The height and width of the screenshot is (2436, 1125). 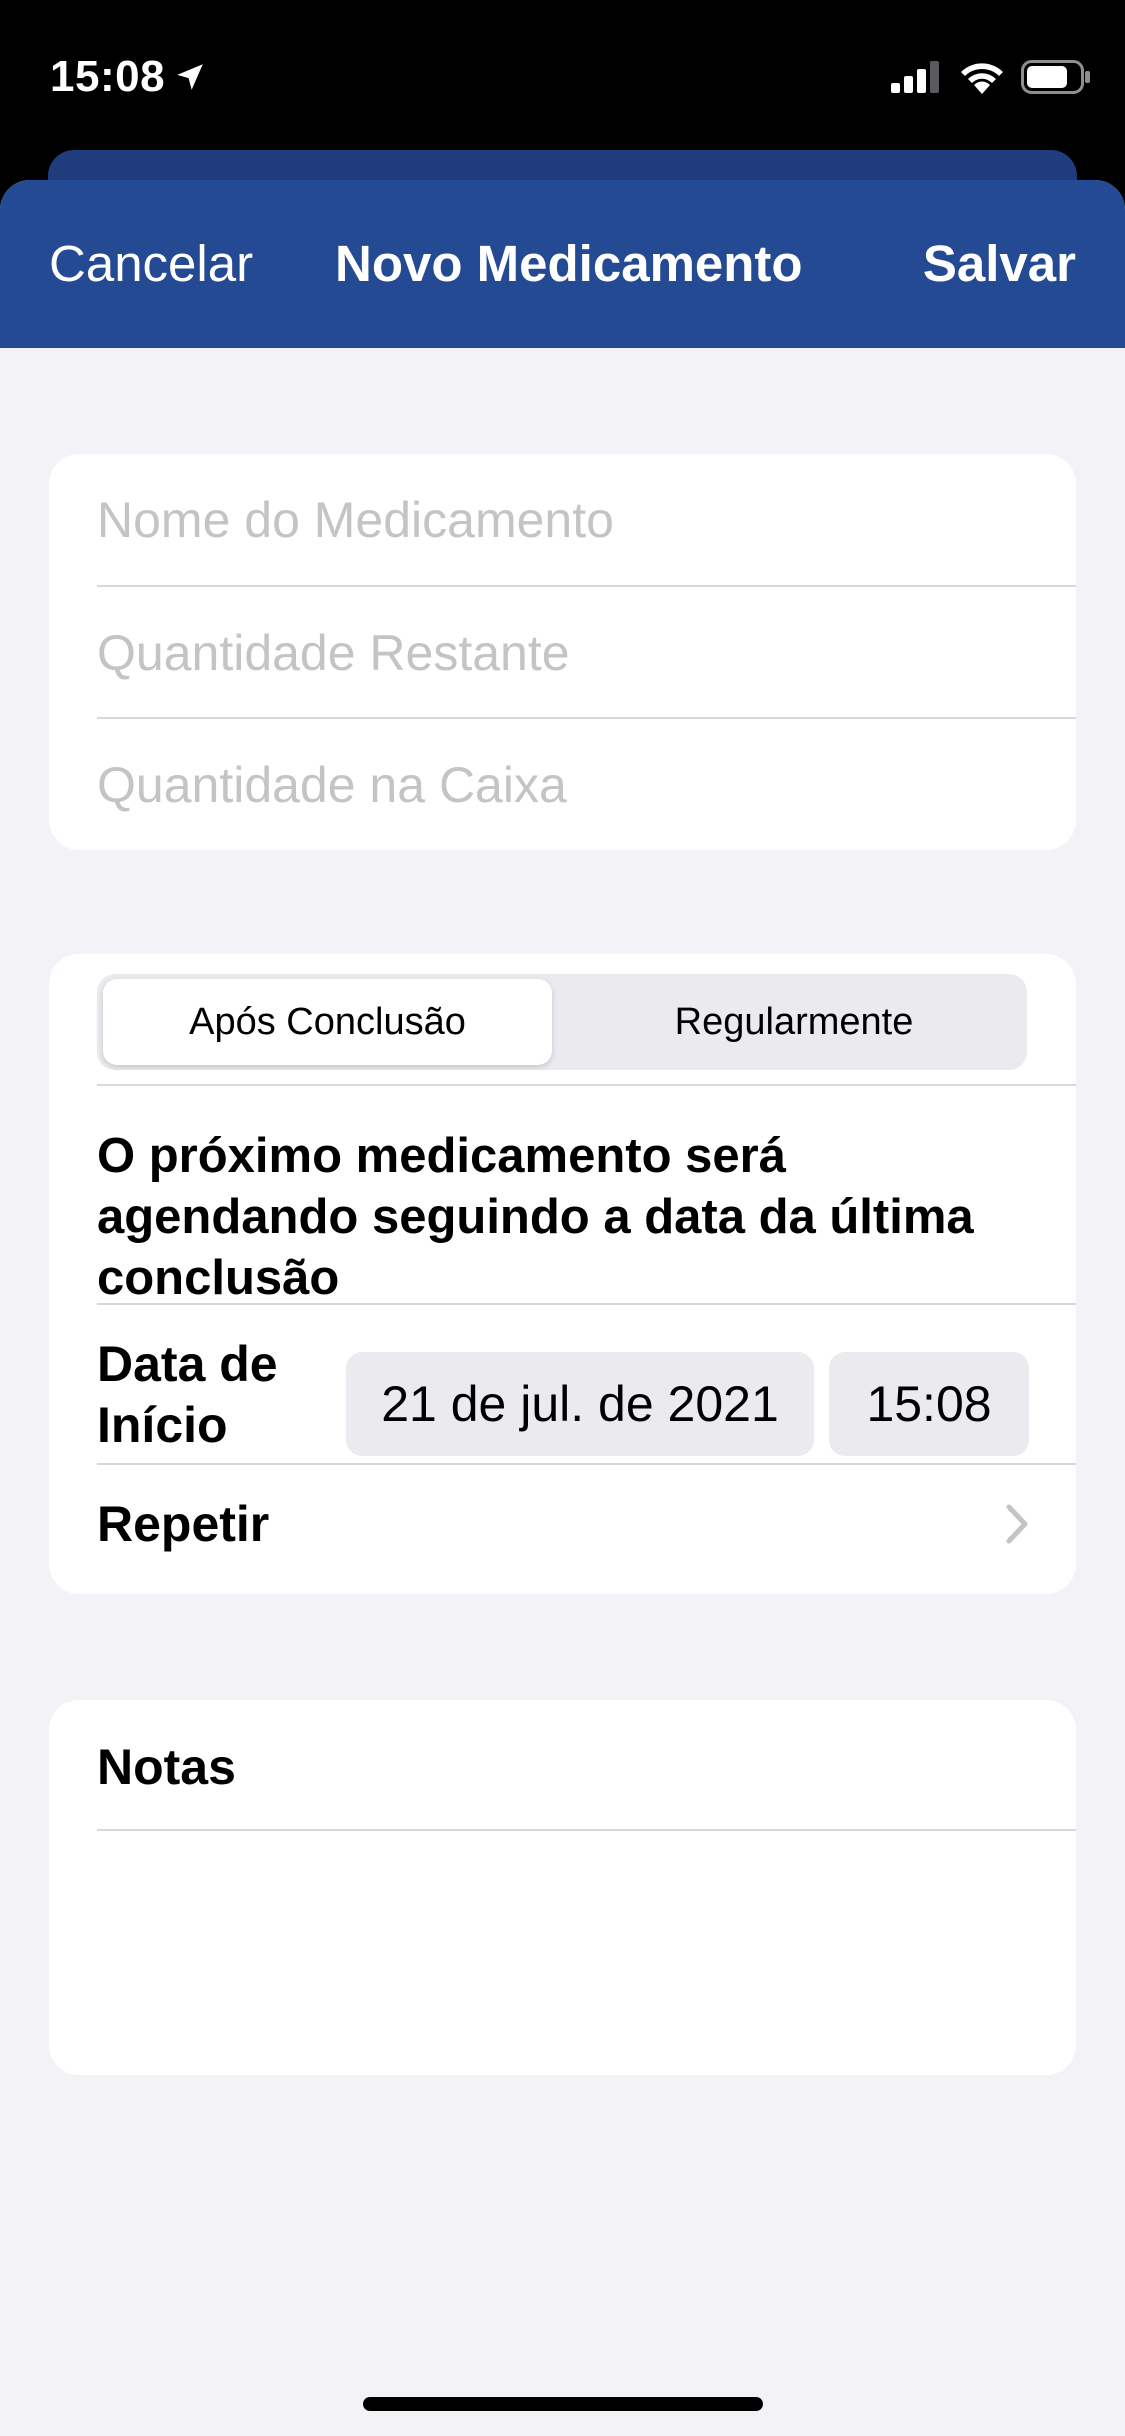 What do you see at coordinates (574, 1942) in the screenshot?
I see `notes-input` at bounding box center [574, 1942].